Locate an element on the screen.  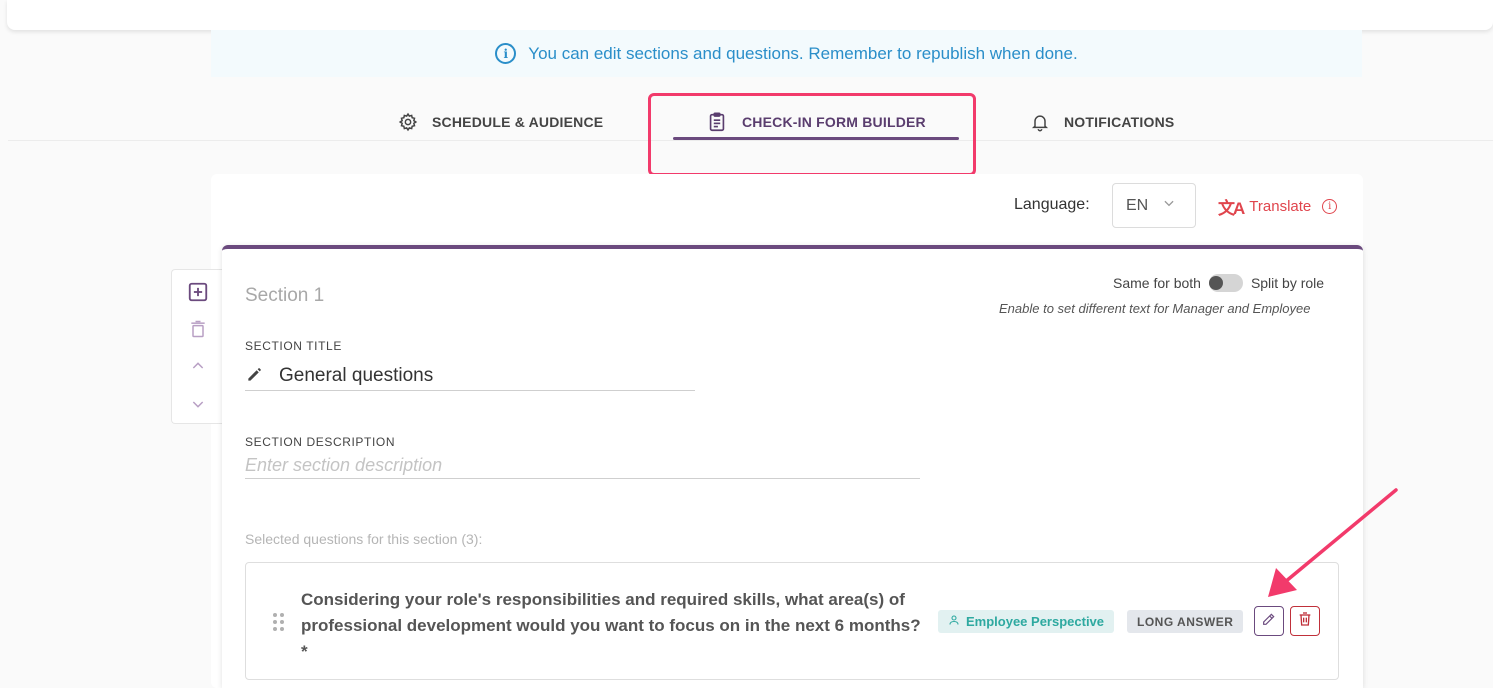
section-title-value: General questions is located at coordinates (356, 375).